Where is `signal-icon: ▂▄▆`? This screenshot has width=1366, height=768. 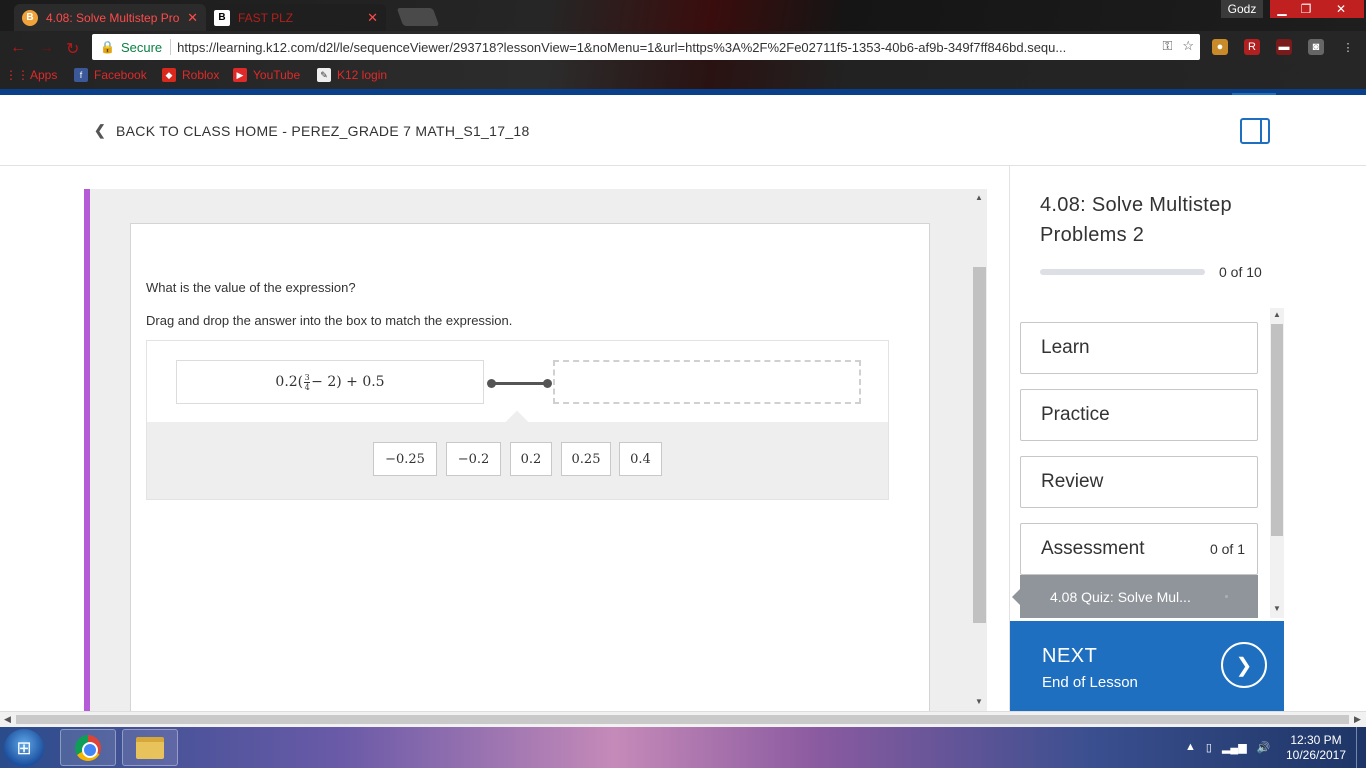
signal-icon: ▂▄▆ is located at coordinates (1234, 747).